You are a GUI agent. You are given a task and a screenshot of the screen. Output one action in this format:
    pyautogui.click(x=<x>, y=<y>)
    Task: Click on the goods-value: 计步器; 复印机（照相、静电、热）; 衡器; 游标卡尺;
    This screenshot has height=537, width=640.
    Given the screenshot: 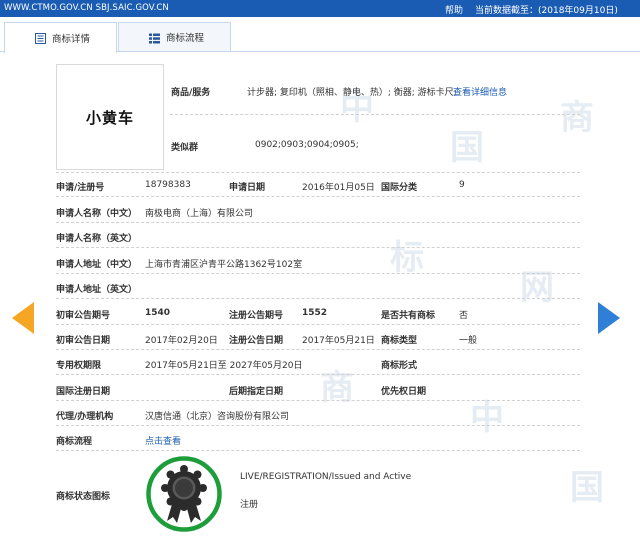 What is the action you would take?
    pyautogui.click(x=352, y=93)
    